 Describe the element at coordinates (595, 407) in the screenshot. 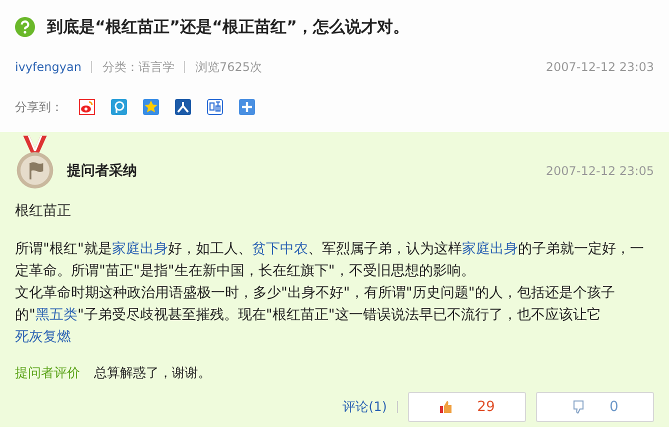

I see `downvote-button: 0` at that location.